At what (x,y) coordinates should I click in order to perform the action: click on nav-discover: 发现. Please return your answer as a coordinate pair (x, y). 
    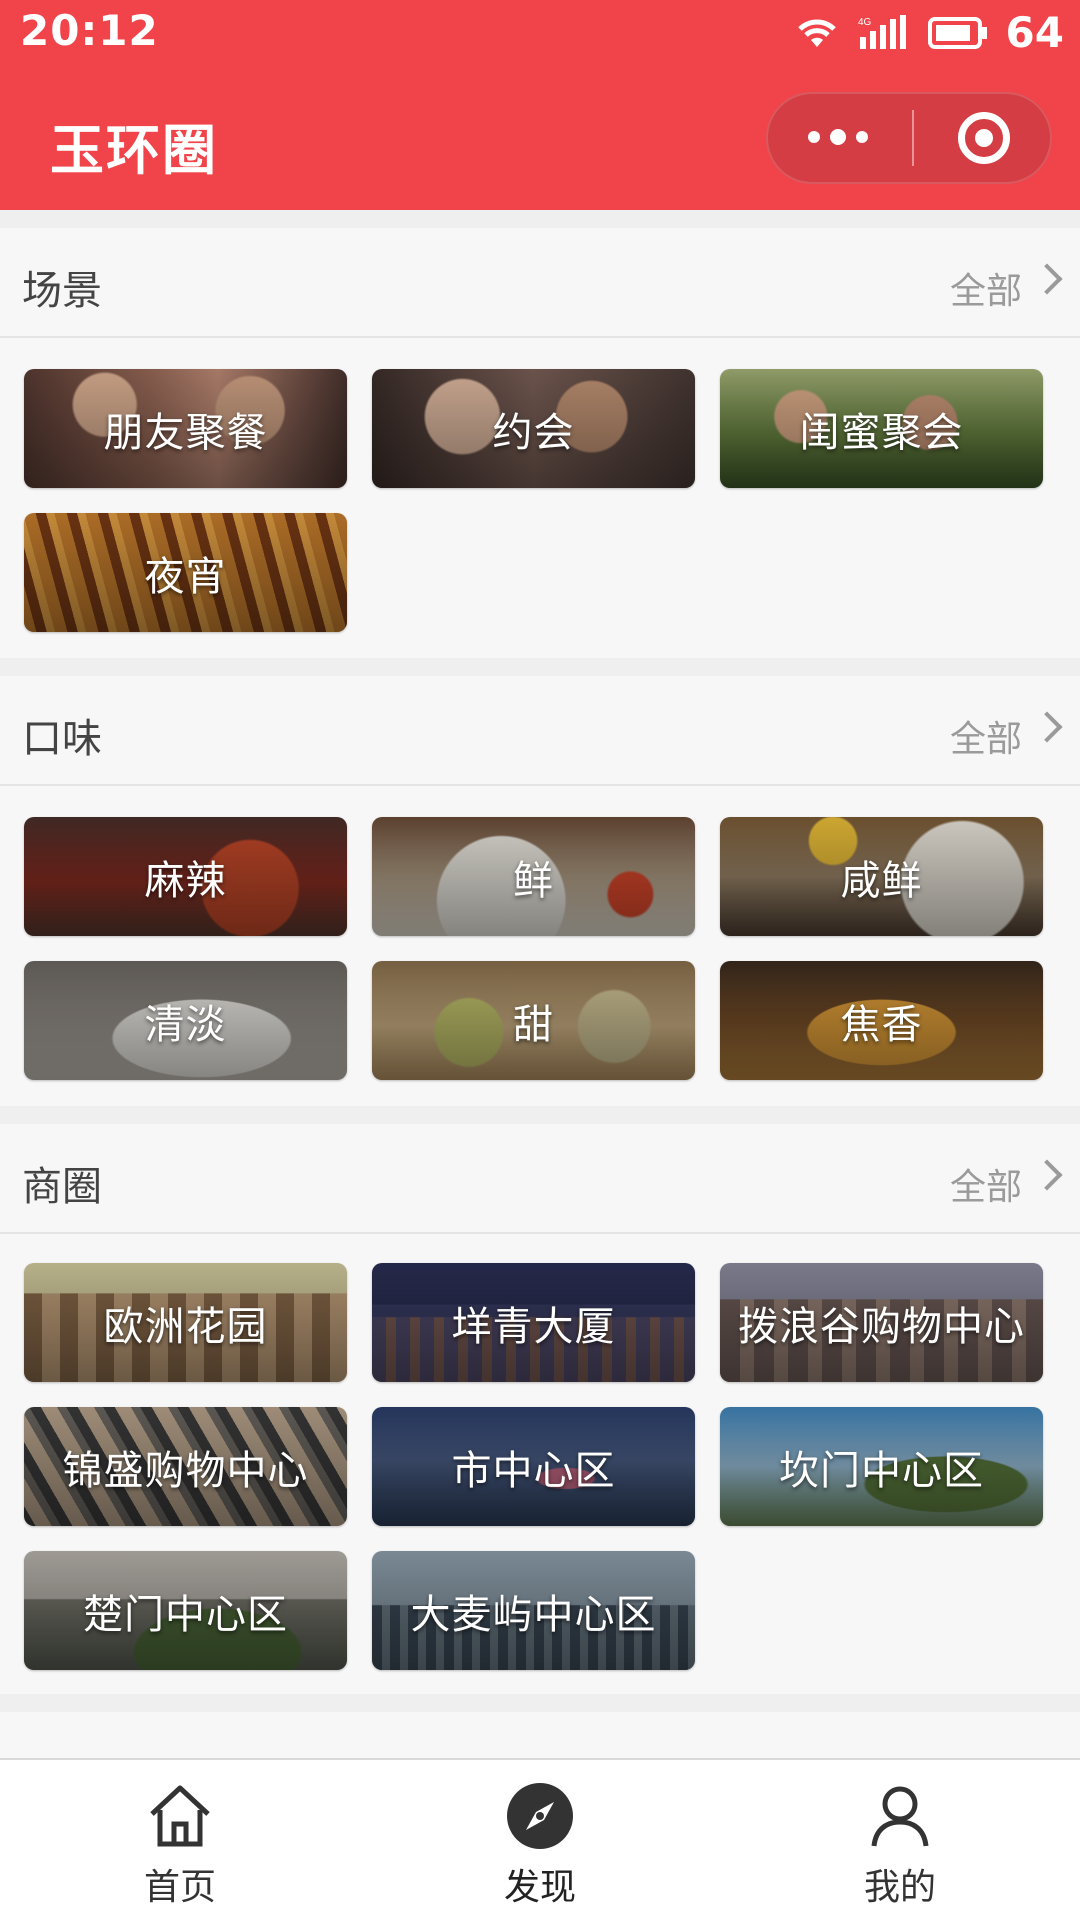
    Looking at the image, I should click on (540, 1840).